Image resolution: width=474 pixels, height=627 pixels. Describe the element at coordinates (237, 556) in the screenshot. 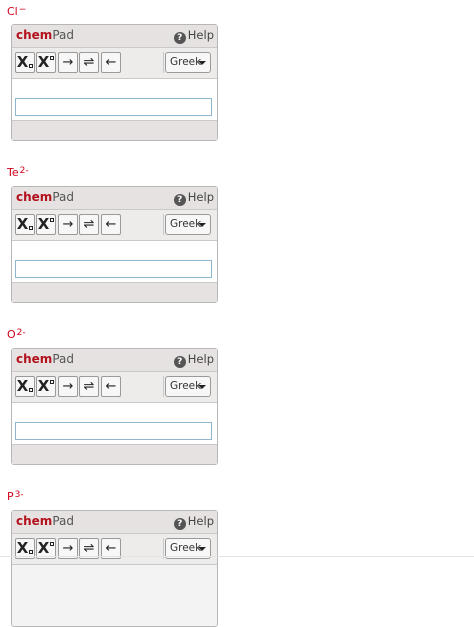

I see `page-bottom-divider` at that location.